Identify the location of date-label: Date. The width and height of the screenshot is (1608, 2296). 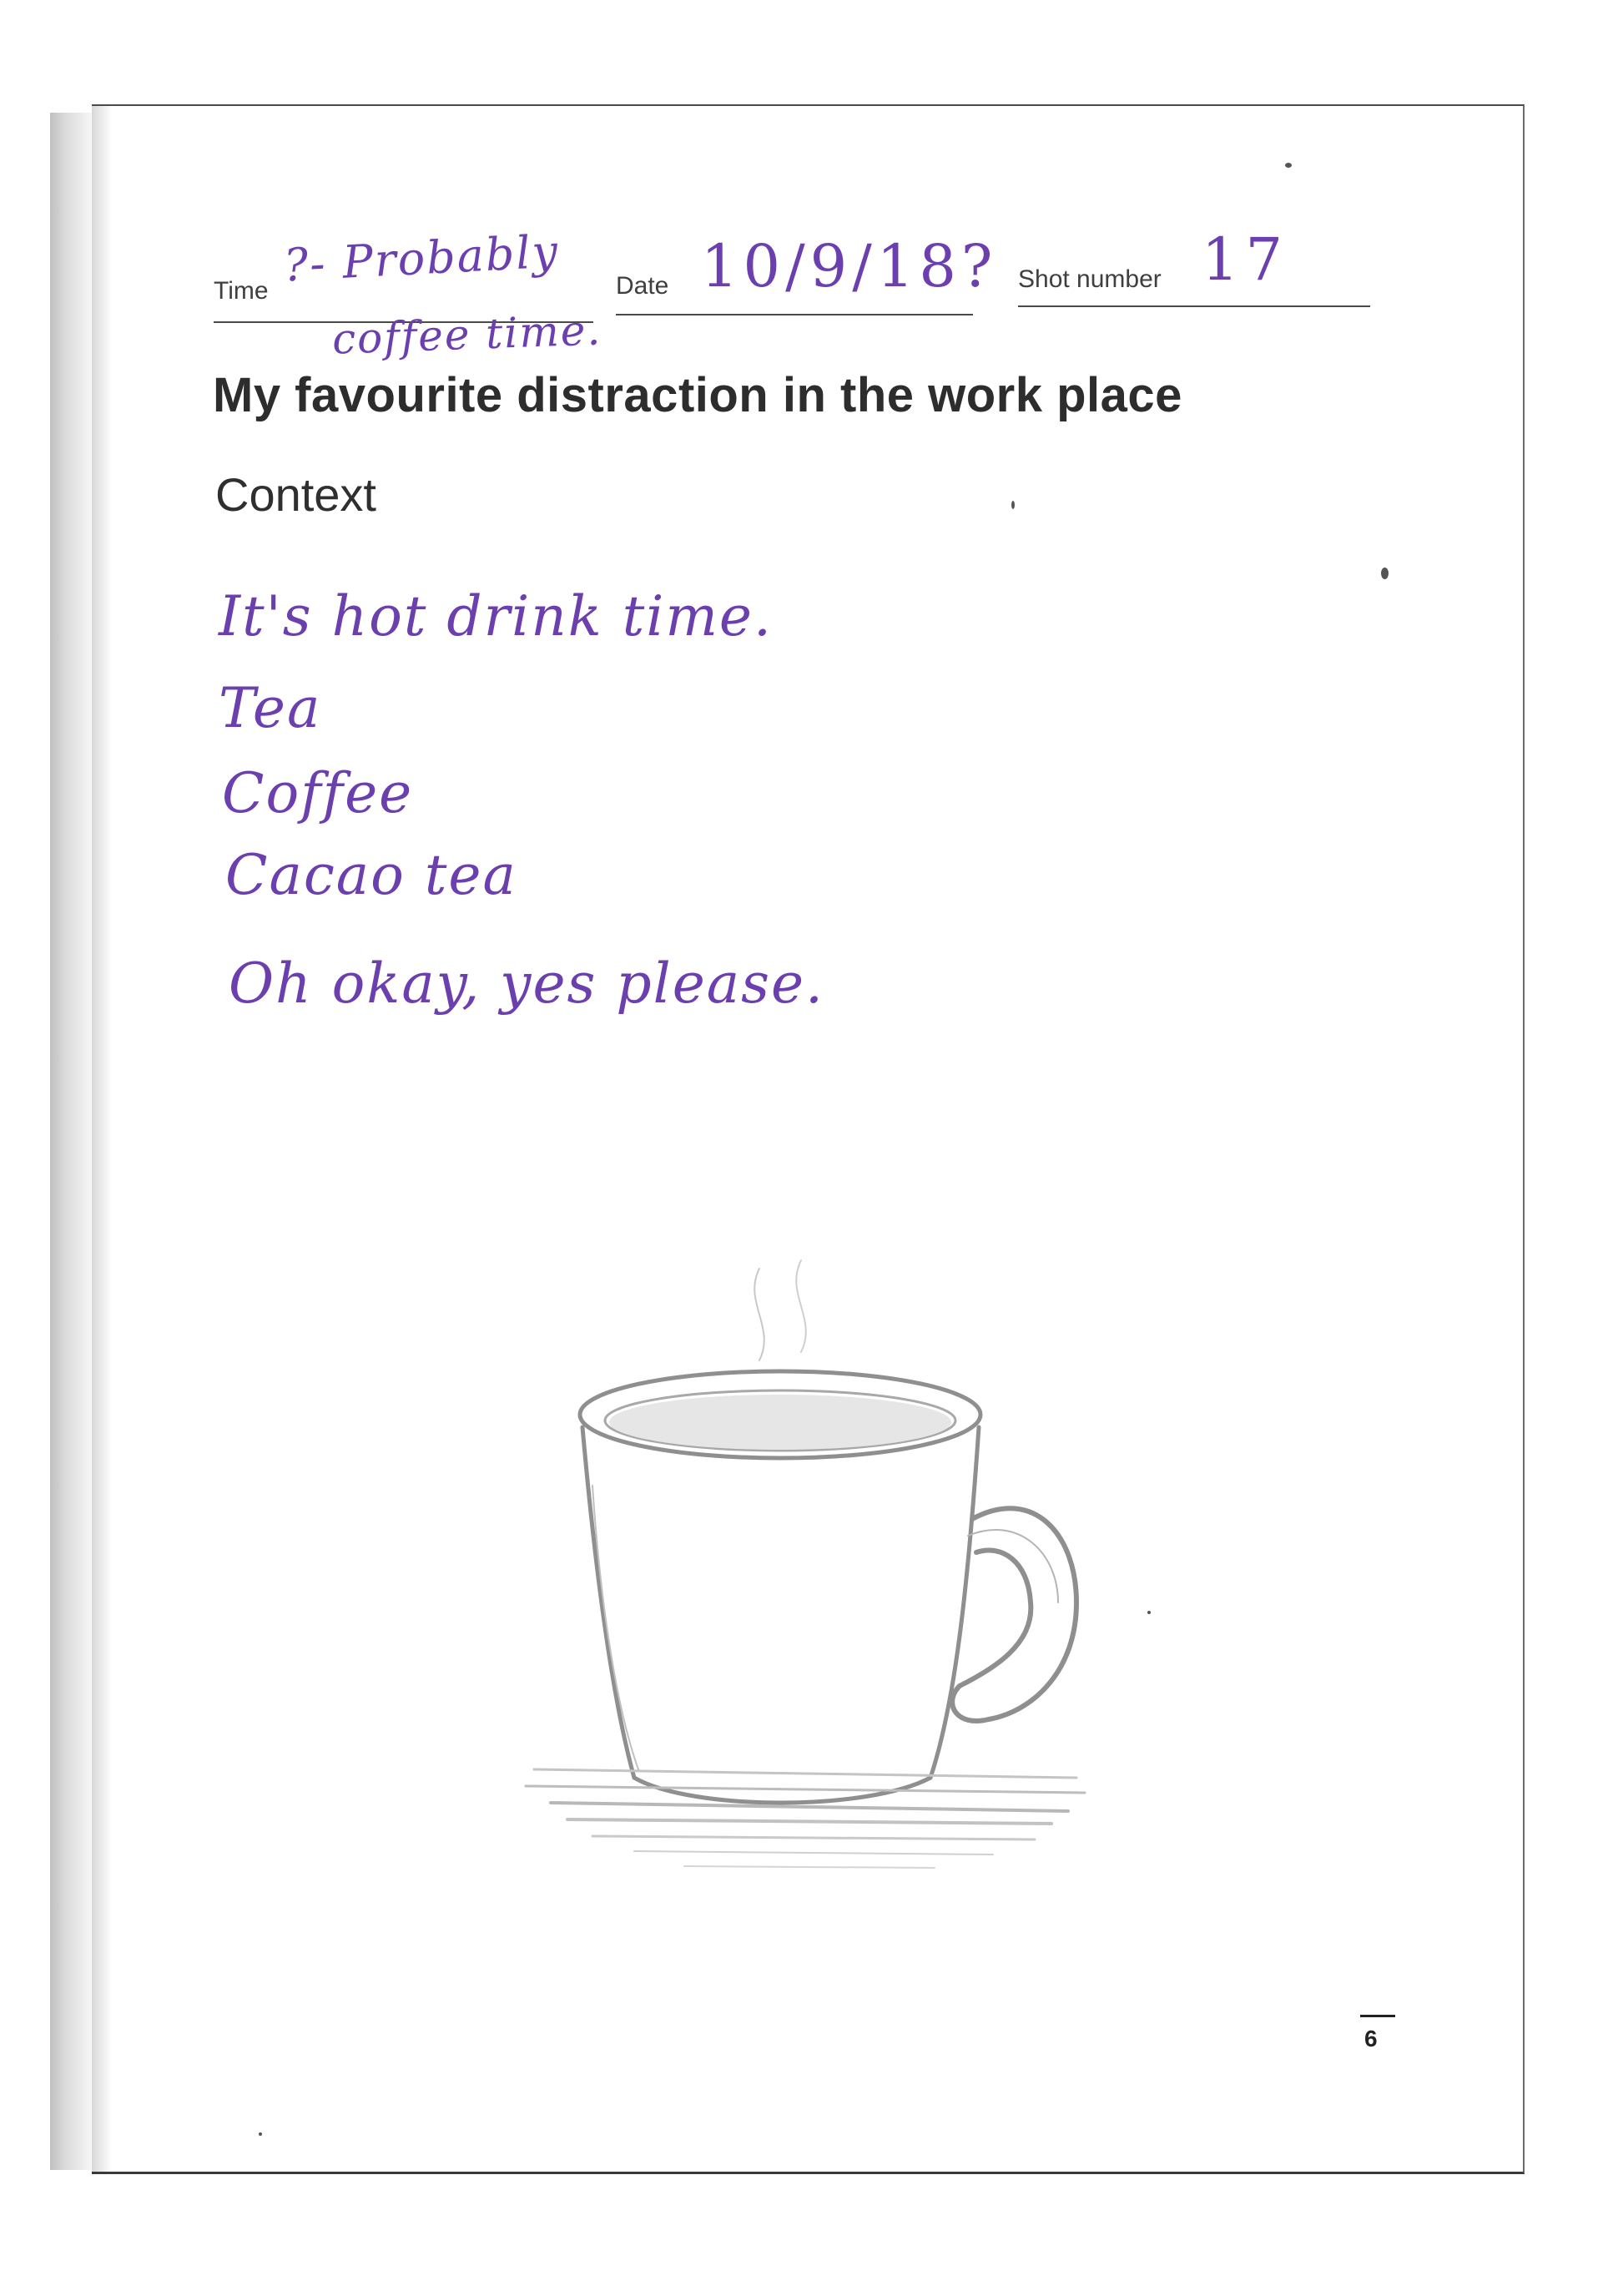
(642, 286).